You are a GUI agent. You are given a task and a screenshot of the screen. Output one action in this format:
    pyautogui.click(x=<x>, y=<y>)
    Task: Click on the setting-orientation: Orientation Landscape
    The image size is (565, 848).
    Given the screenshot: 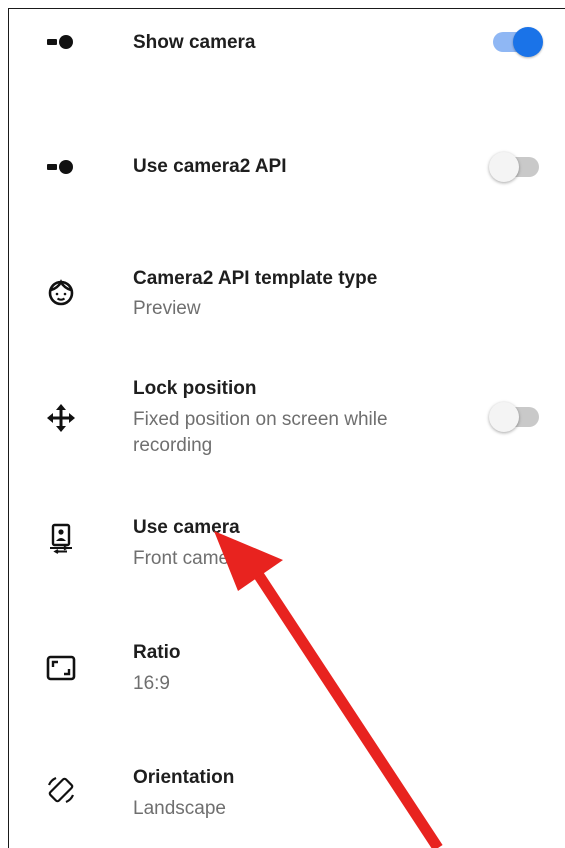 What is the action you would take?
    pyautogui.click(x=287, y=798)
    